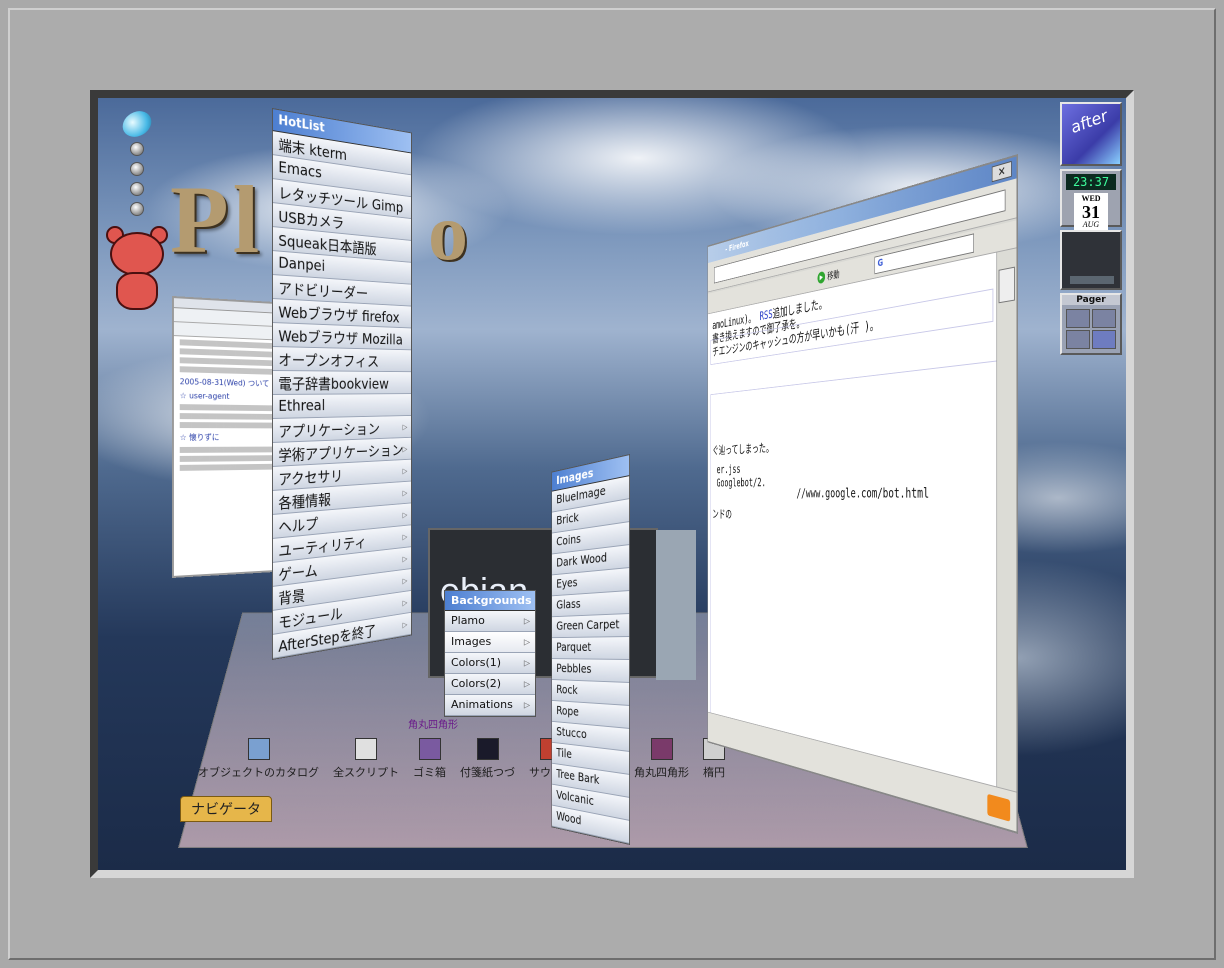  Describe the element at coordinates (342, 406) in the screenshot. I see `hotlist-item: Ethreal` at that location.